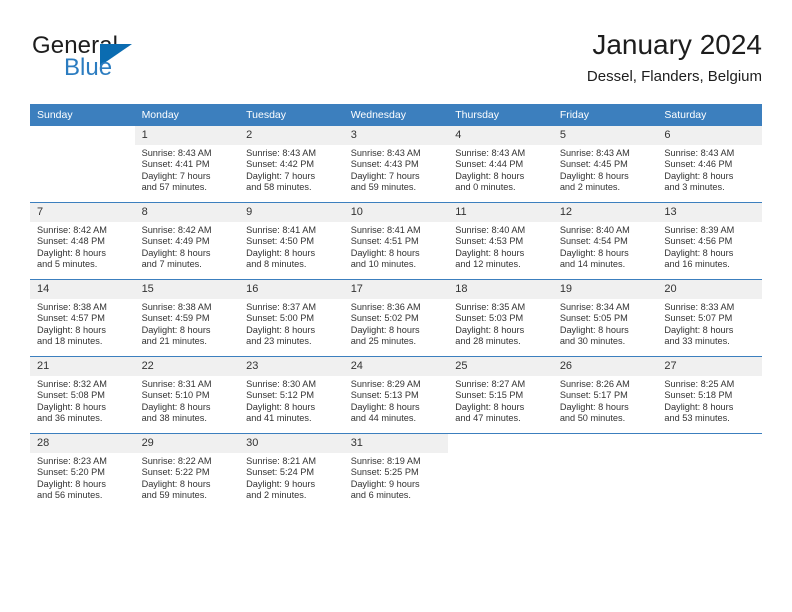 This screenshot has width=792, height=612. Describe the element at coordinates (594, 307) in the screenshot. I see `sunrise-text: Sunrise: 8:34 AM` at that location.